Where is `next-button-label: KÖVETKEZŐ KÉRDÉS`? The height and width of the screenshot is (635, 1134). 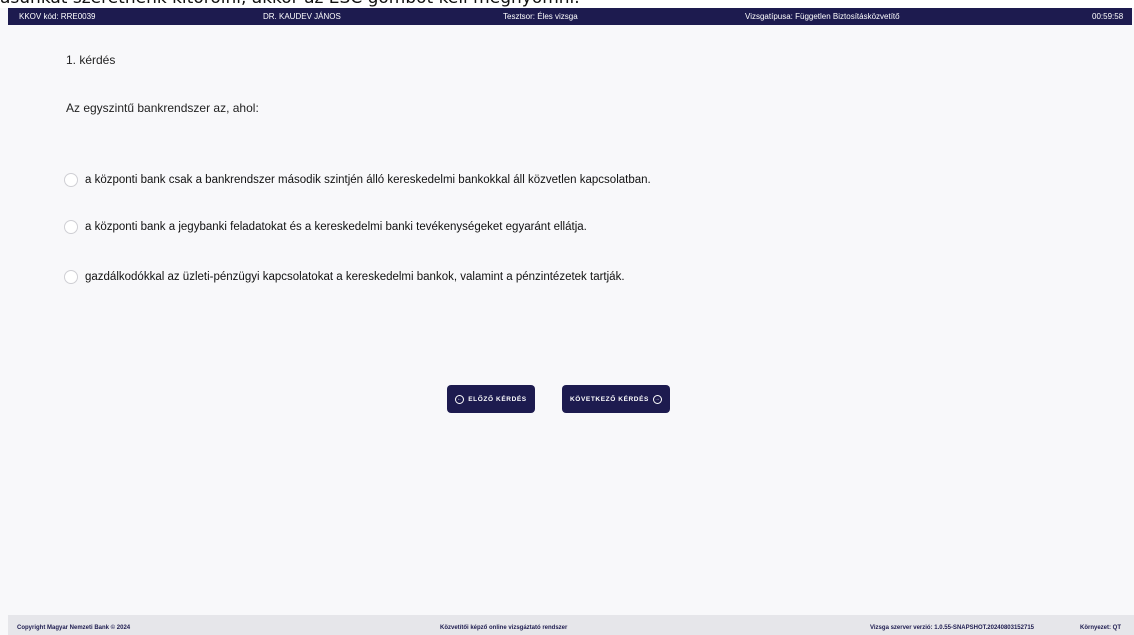
next-button-label: KÖVETKEZŐ KÉRDÉS is located at coordinates (609, 399).